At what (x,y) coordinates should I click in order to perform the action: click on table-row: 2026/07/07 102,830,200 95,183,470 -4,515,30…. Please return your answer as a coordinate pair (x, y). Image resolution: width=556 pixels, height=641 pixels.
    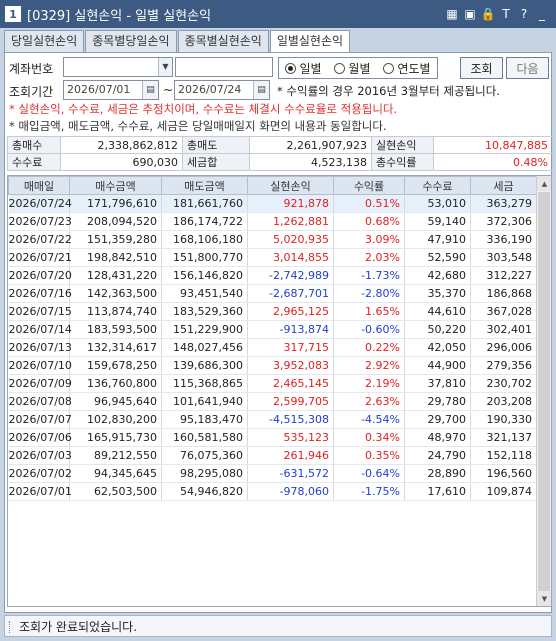
    Looking at the image, I should click on (272, 419).